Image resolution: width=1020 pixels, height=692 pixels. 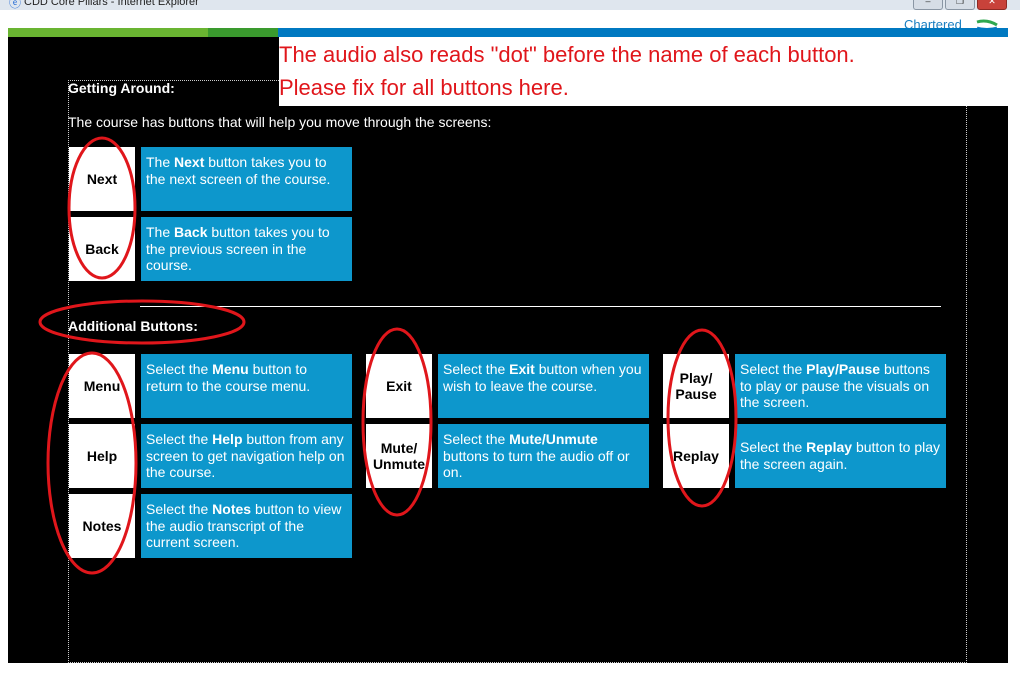 What do you see at coordinates (243, 32) in the screenshot?
I see `header-stripe-green-dark` at bounding box center [243, 32].